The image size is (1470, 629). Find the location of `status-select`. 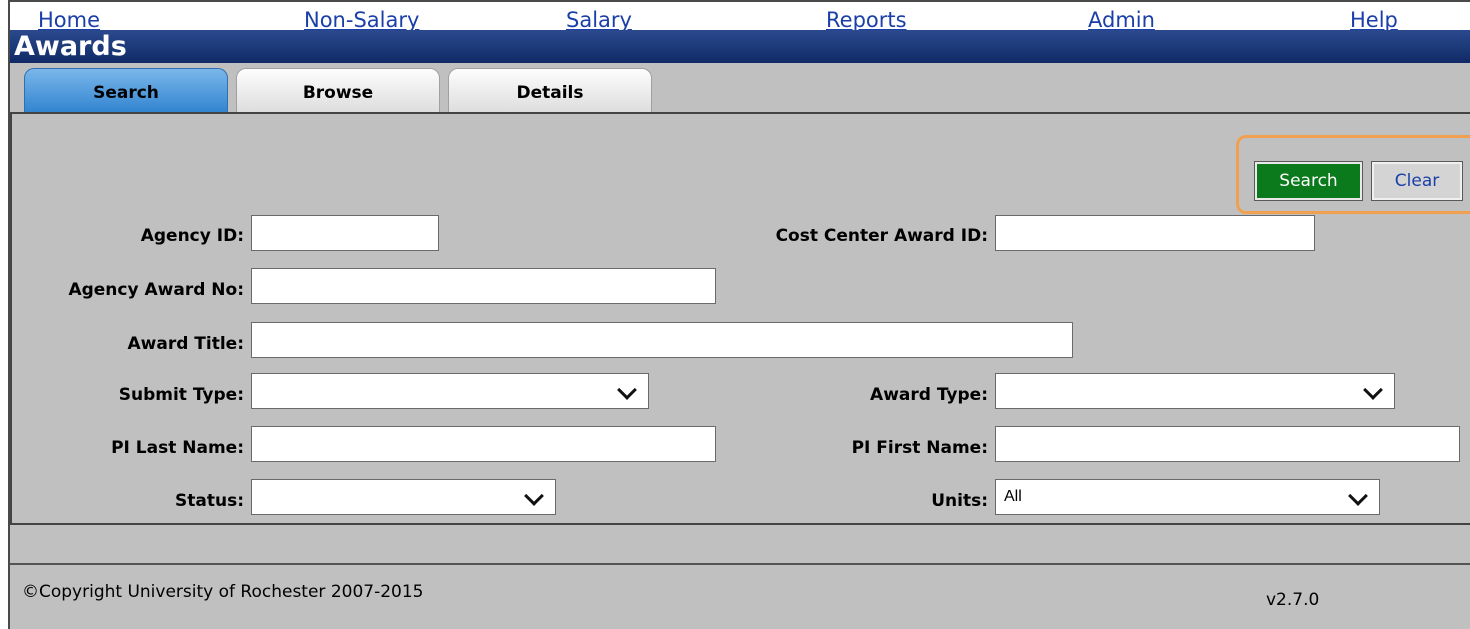

status-select is located at coordinates (403, 497).